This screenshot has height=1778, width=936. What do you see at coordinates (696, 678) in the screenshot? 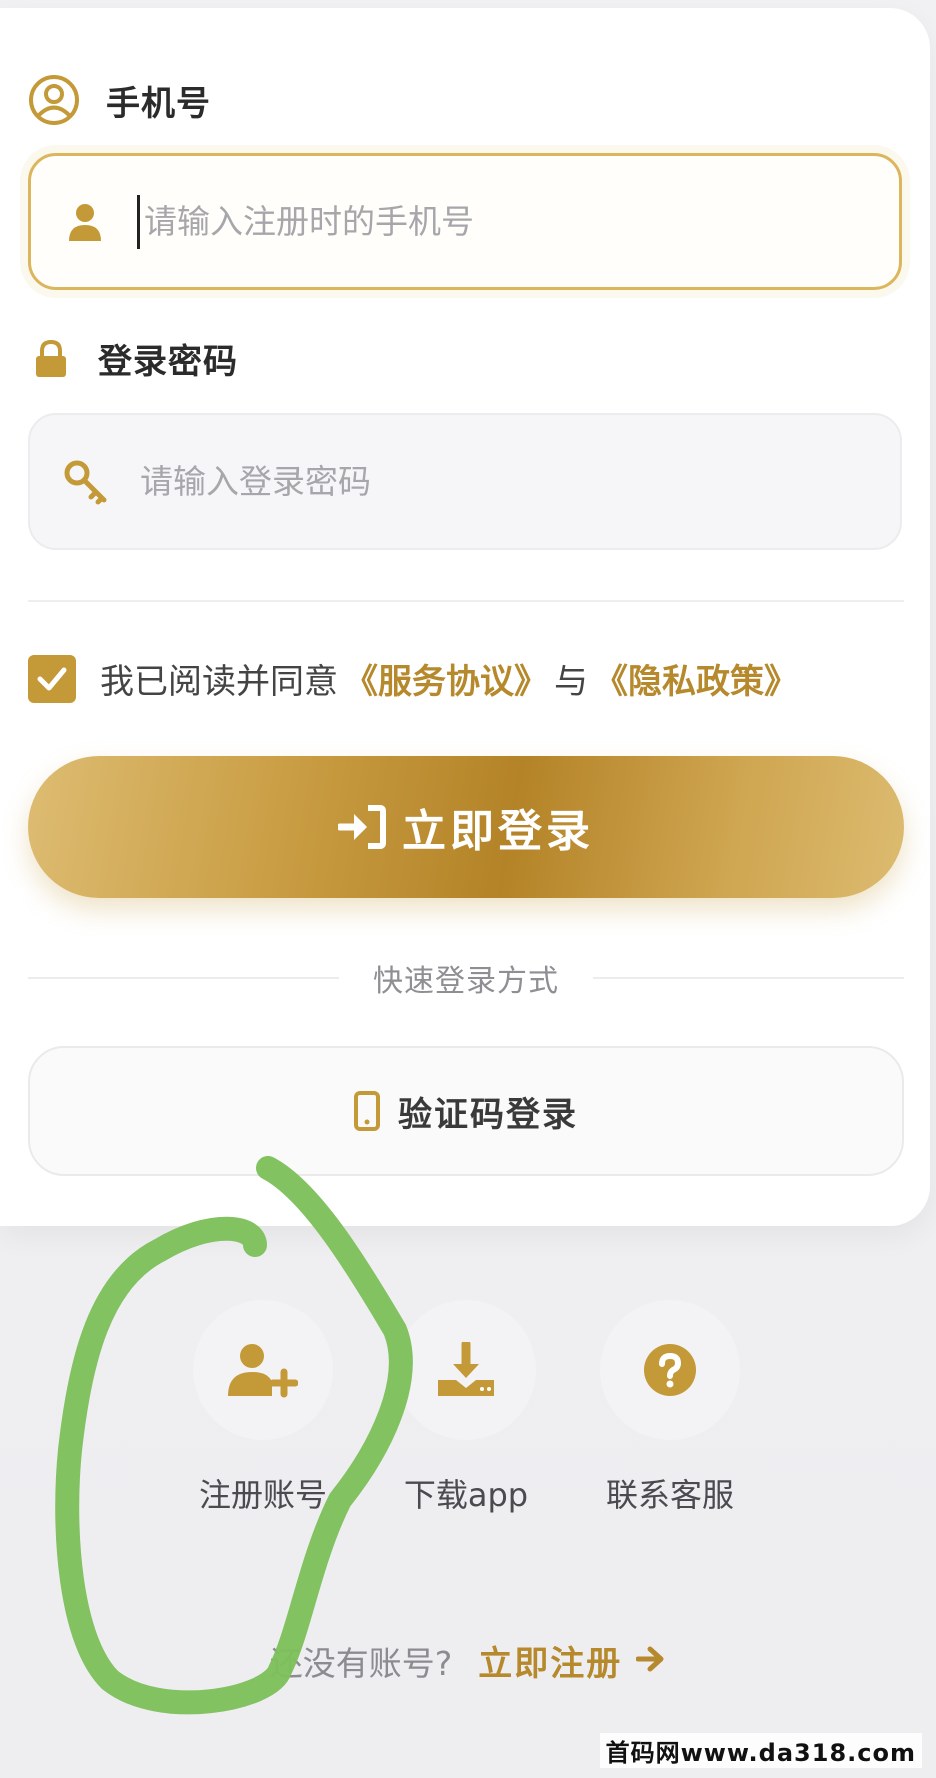
I see `privacy-policy-link: 《隐私政策》` at bounding box center [696, 678].